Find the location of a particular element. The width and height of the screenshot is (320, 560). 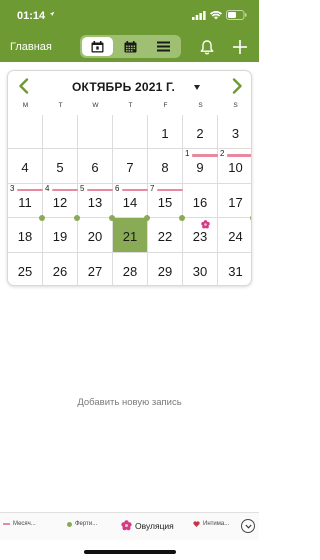

day-number: 5 is located at coordinates (60, 168).